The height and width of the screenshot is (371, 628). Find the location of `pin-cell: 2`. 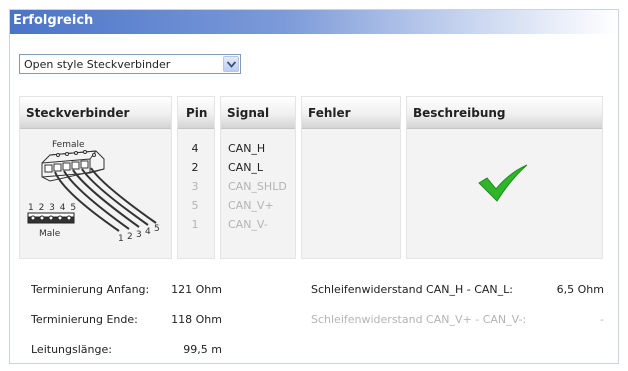

pin-cell: 2 is located at coordinates (195, 167).